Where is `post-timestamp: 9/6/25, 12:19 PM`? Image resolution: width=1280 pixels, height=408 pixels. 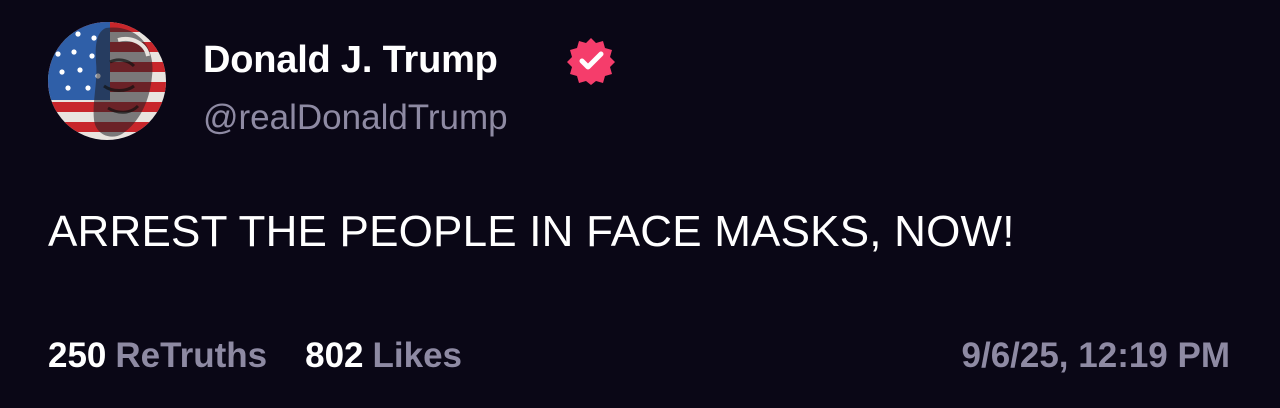 post-timestamp: 9/6/25, 12:19 PM is located at coordinates (1096, 356).